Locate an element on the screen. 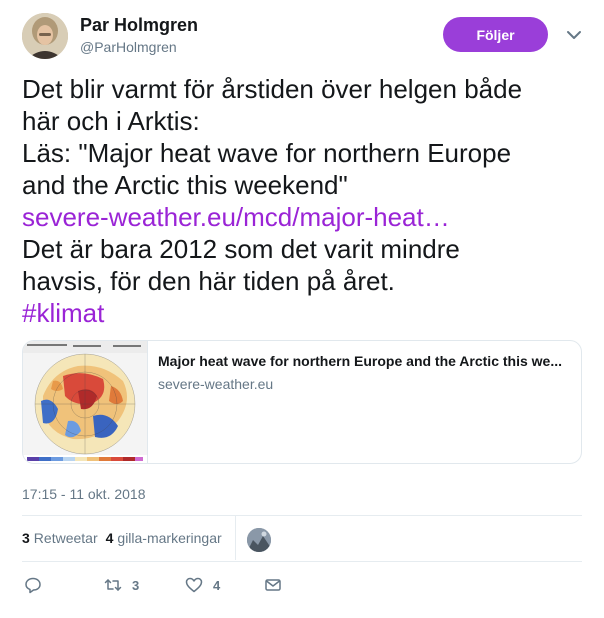  hashtag-link: #klimat is located at coordinates (307, 313).